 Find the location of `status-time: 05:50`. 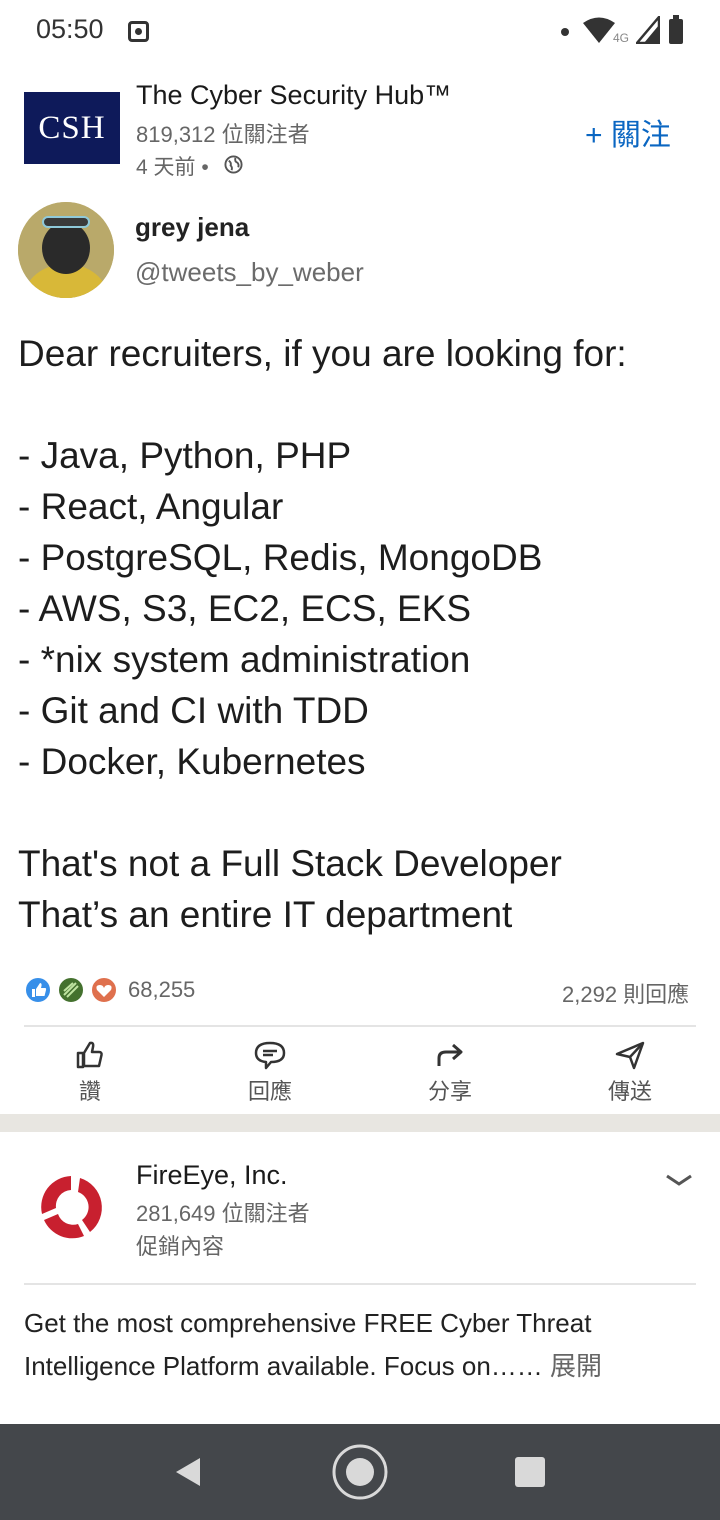

status-time: 05:50 is located at coordinates (70, 29).